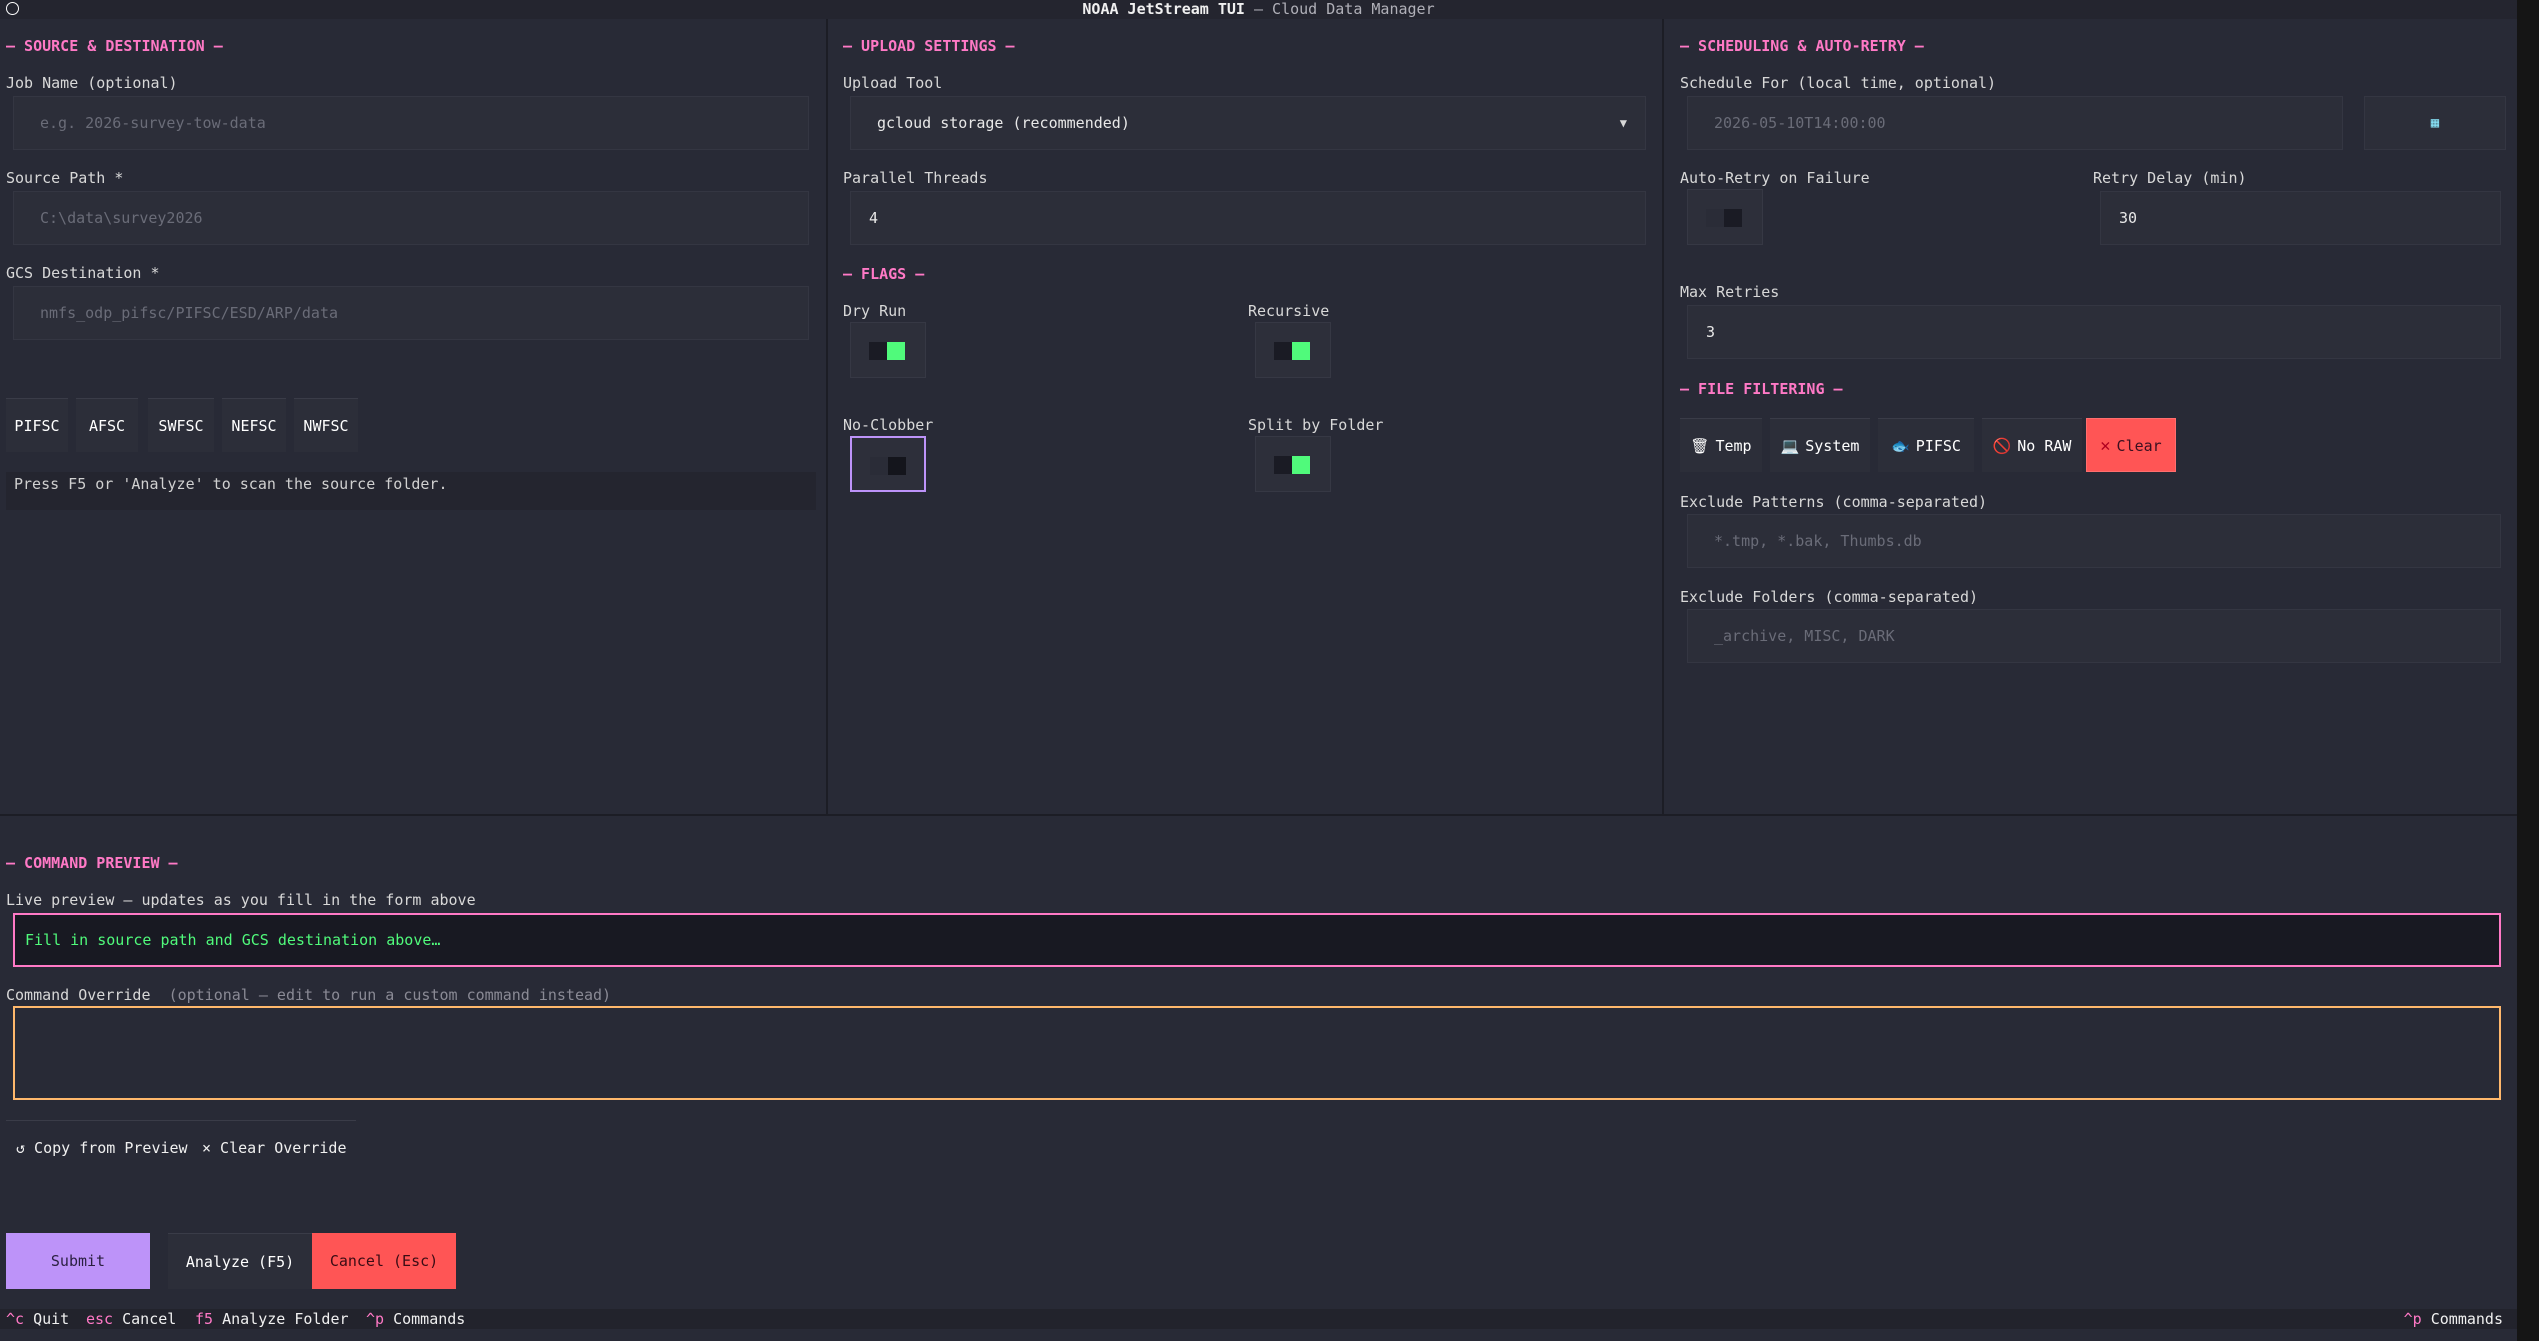 The height and width of the screenshot is (1341, 2539). I want to click on recursive-toggle, so click(1293, 350).